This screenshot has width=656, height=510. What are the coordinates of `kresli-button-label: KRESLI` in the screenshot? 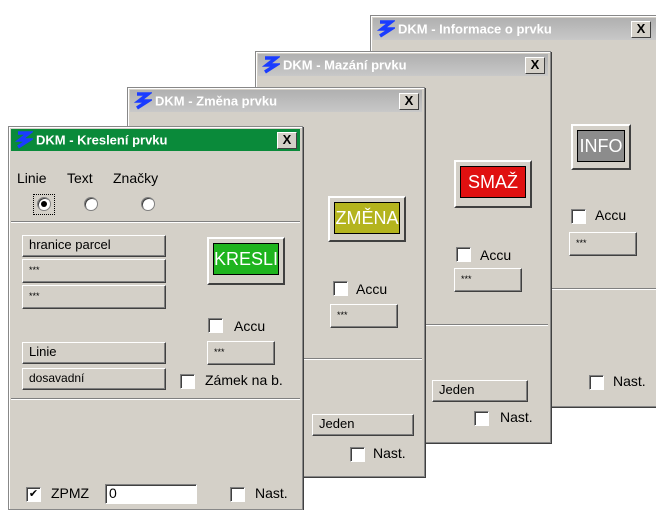 It's located at (246, 259).